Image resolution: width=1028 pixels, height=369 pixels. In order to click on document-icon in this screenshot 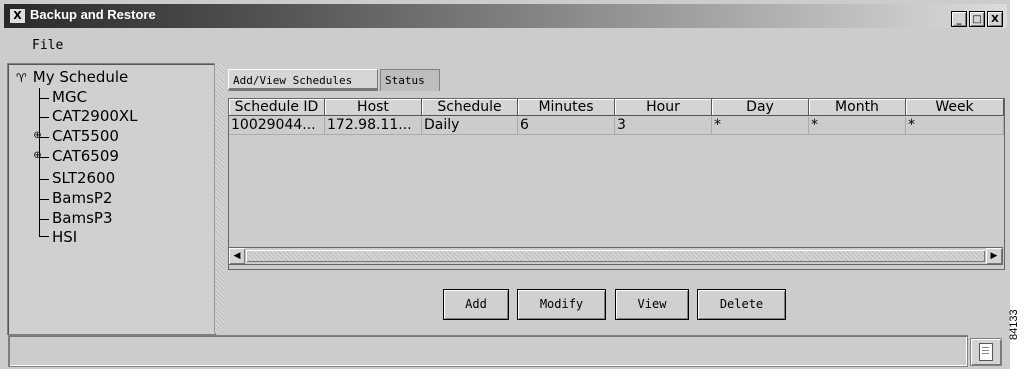, I will do `click(986, 352)`.